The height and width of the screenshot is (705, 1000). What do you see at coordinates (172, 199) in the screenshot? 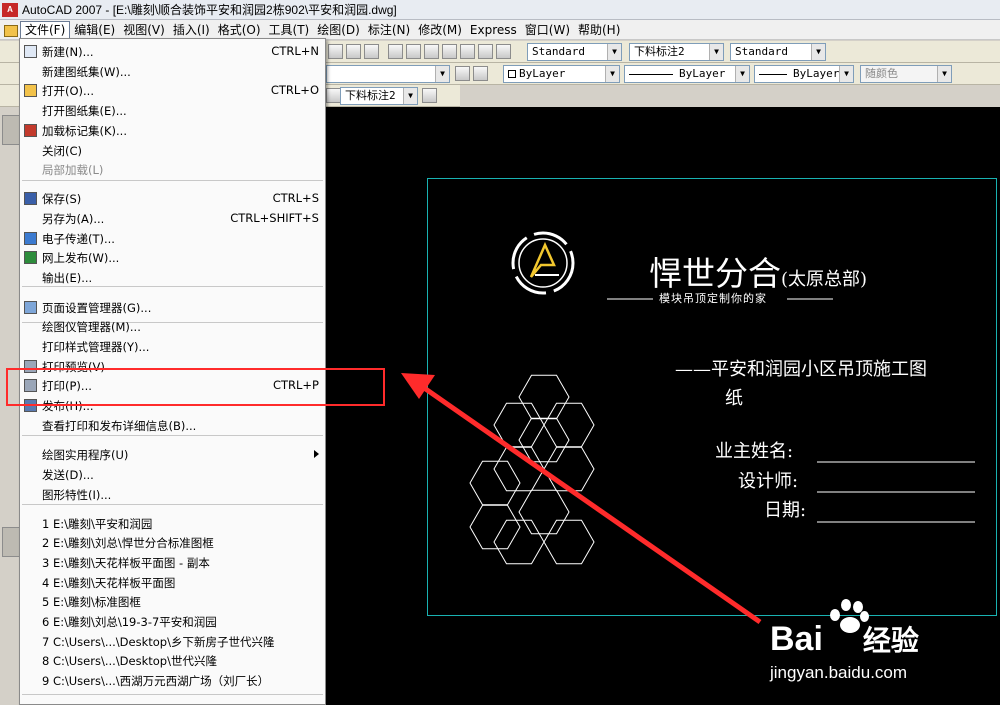
I see `file-menu-item: 保存(S) CTRL+S` at bounding box center [172, 199].